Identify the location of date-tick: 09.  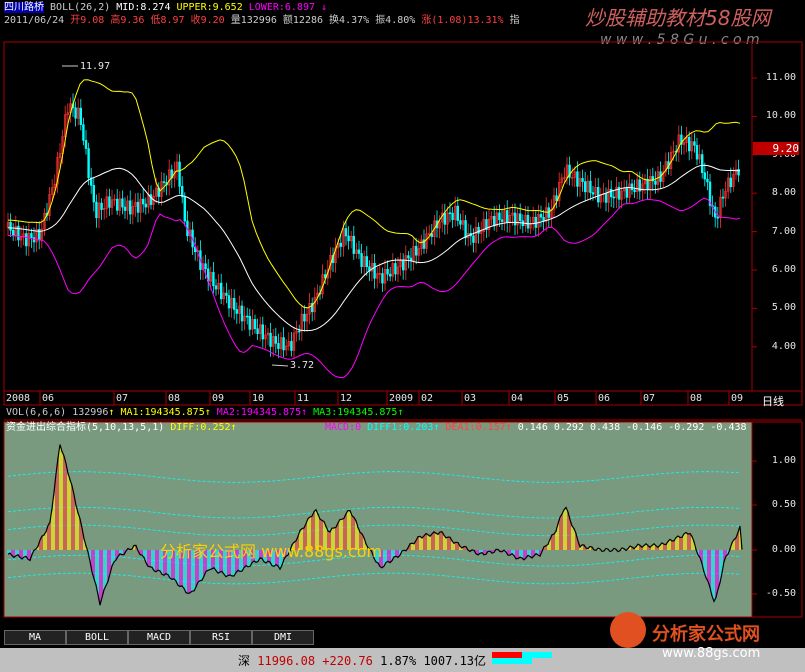
(737, 398).